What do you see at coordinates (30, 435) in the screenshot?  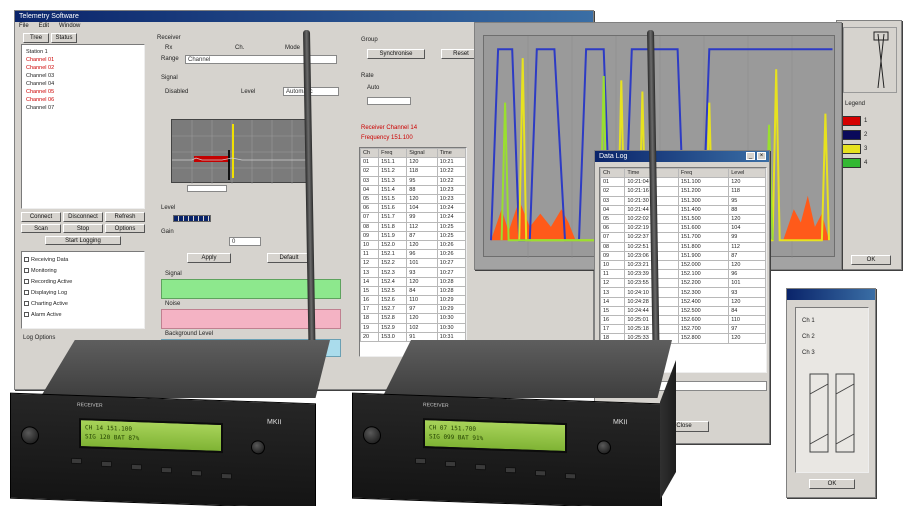 I see `device-left-knob` at bounding box center [30, 435].